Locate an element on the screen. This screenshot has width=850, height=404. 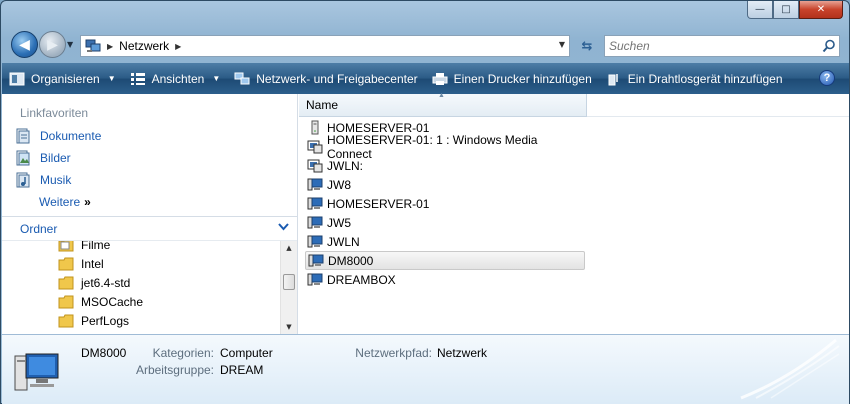
favorite-documents: Dokumente is located at coordinates (58, 136).